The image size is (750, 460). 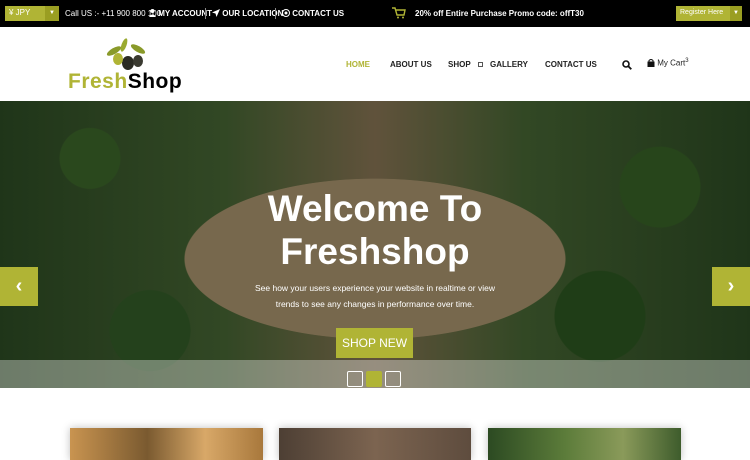 I want to click on location-arrow-icon, so click(x=216, y=13).